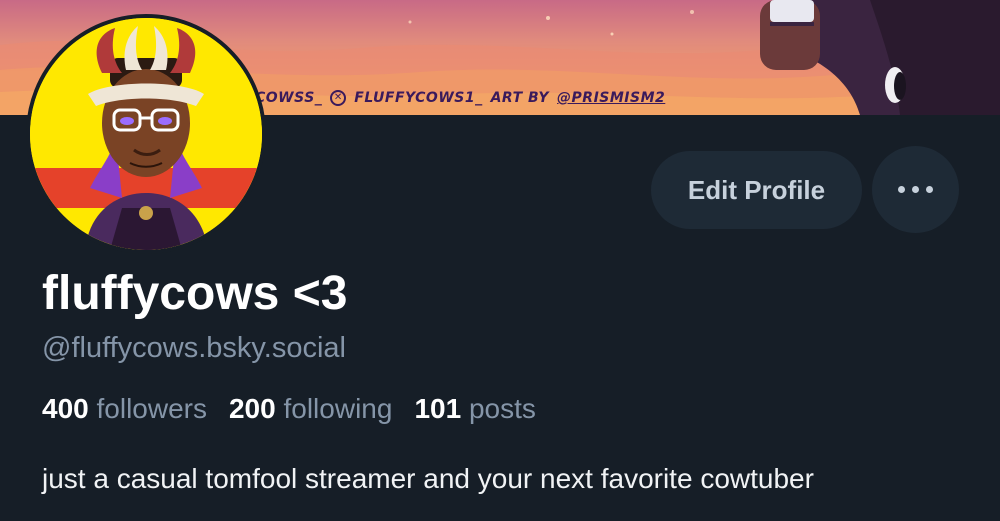  Describe the element at coordinates (151, 408) in the screenshot. I see `followers-label: followers` at that location.